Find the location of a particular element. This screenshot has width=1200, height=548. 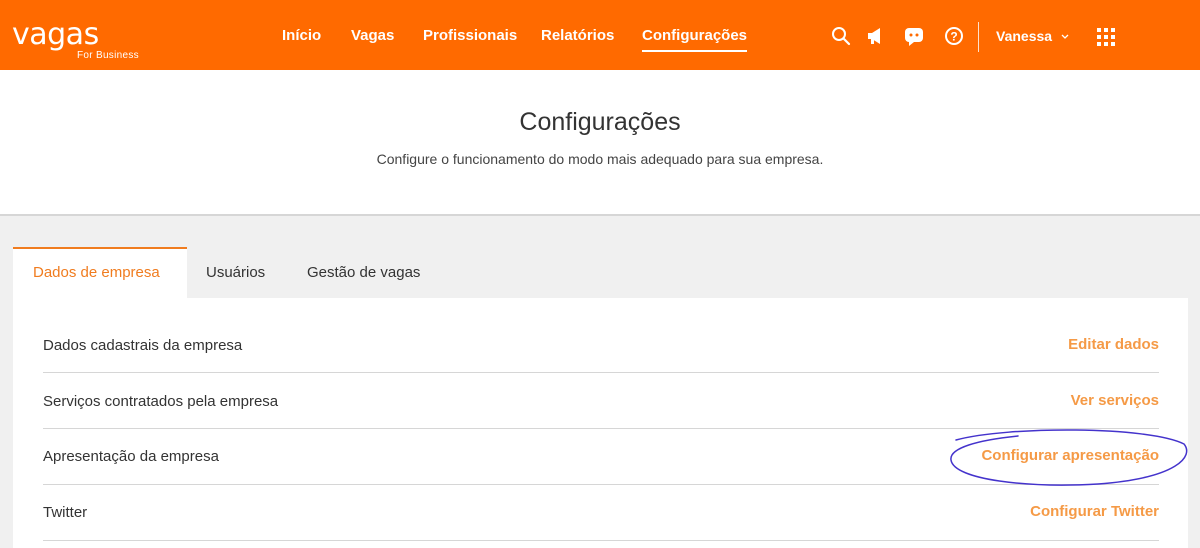

tab-dados-de-empresa: Dados de empresa is located at coordinates (100, 272).